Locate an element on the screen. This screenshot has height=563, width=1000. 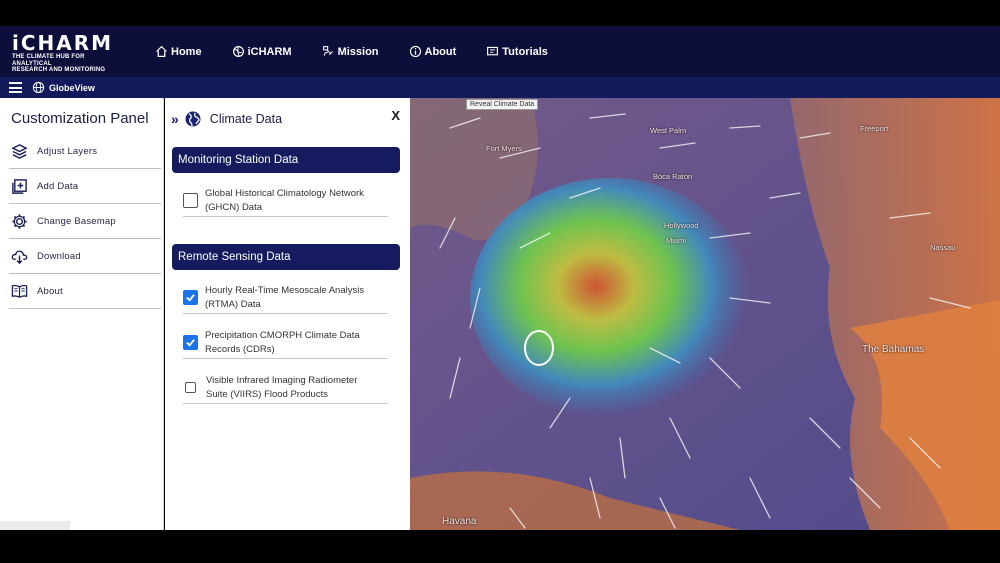
cmorph-checkbox is located at coordinates (190, 342).